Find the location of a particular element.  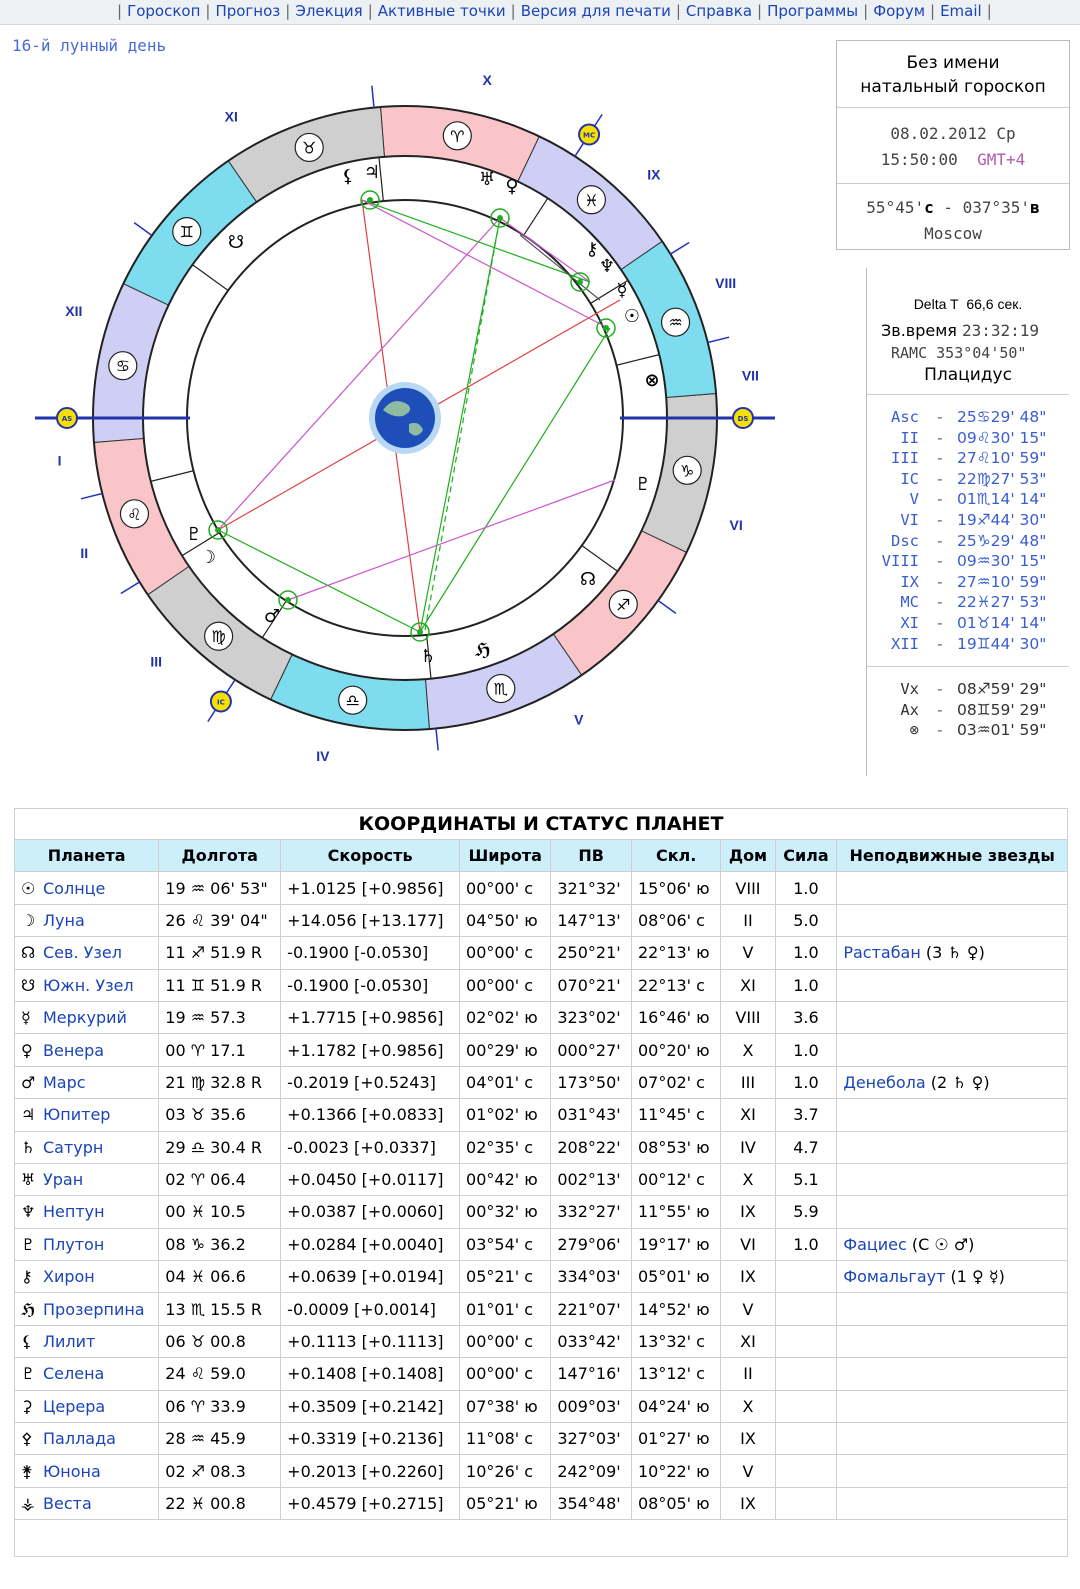

cell-speed: +0.0284 [+0.0040] is located at coordinates (370, 1244).